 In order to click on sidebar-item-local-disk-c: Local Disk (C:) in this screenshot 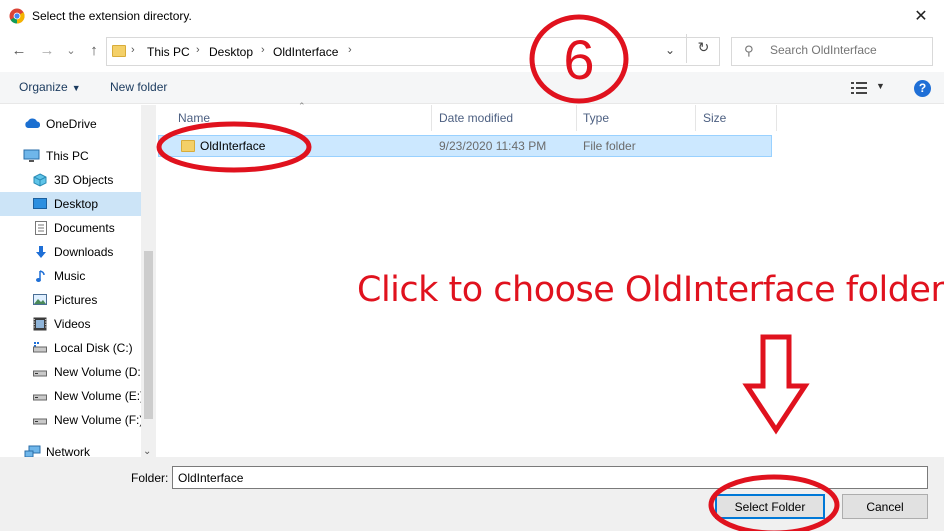, I will do `click(70, 348)`.